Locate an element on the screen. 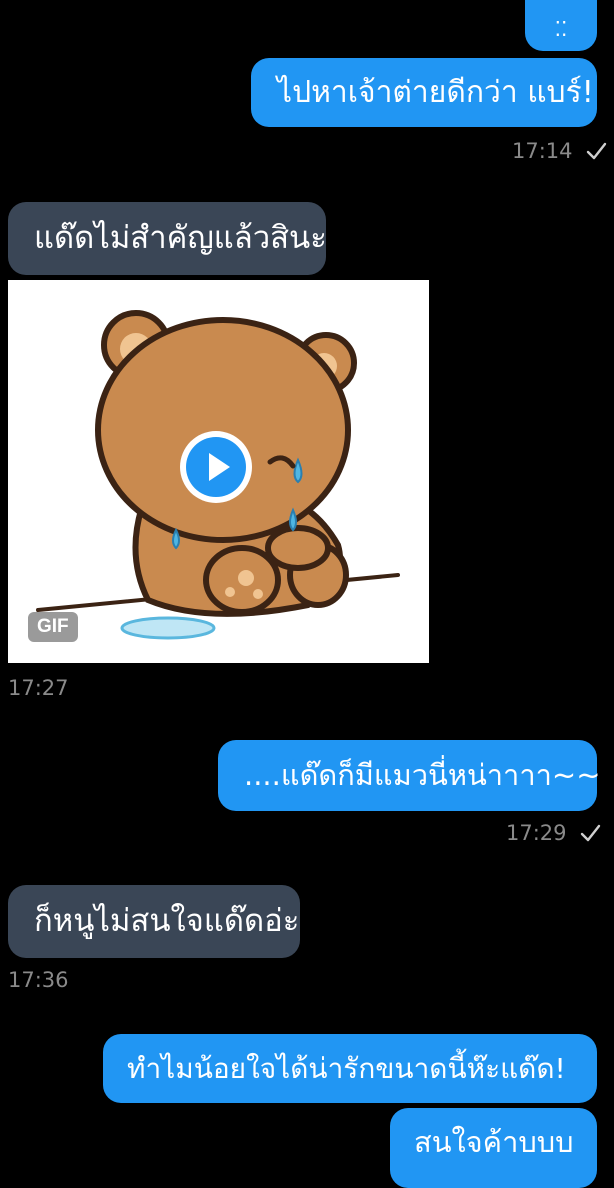 The image size is (614, 1188). outgoing-message-bubble: สนใจค้าบบบ is located at coordinates (493, 1148).